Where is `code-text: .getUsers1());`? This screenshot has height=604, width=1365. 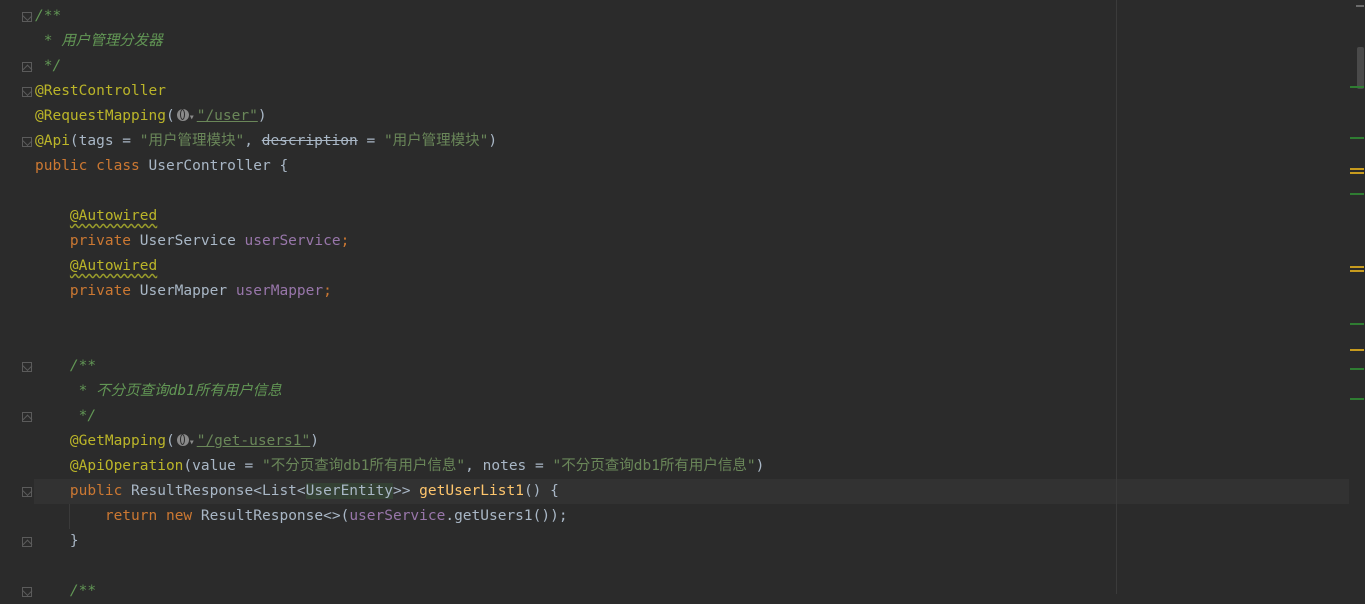
code-text: .getUsers1()); is located at coordinates (506, 516).